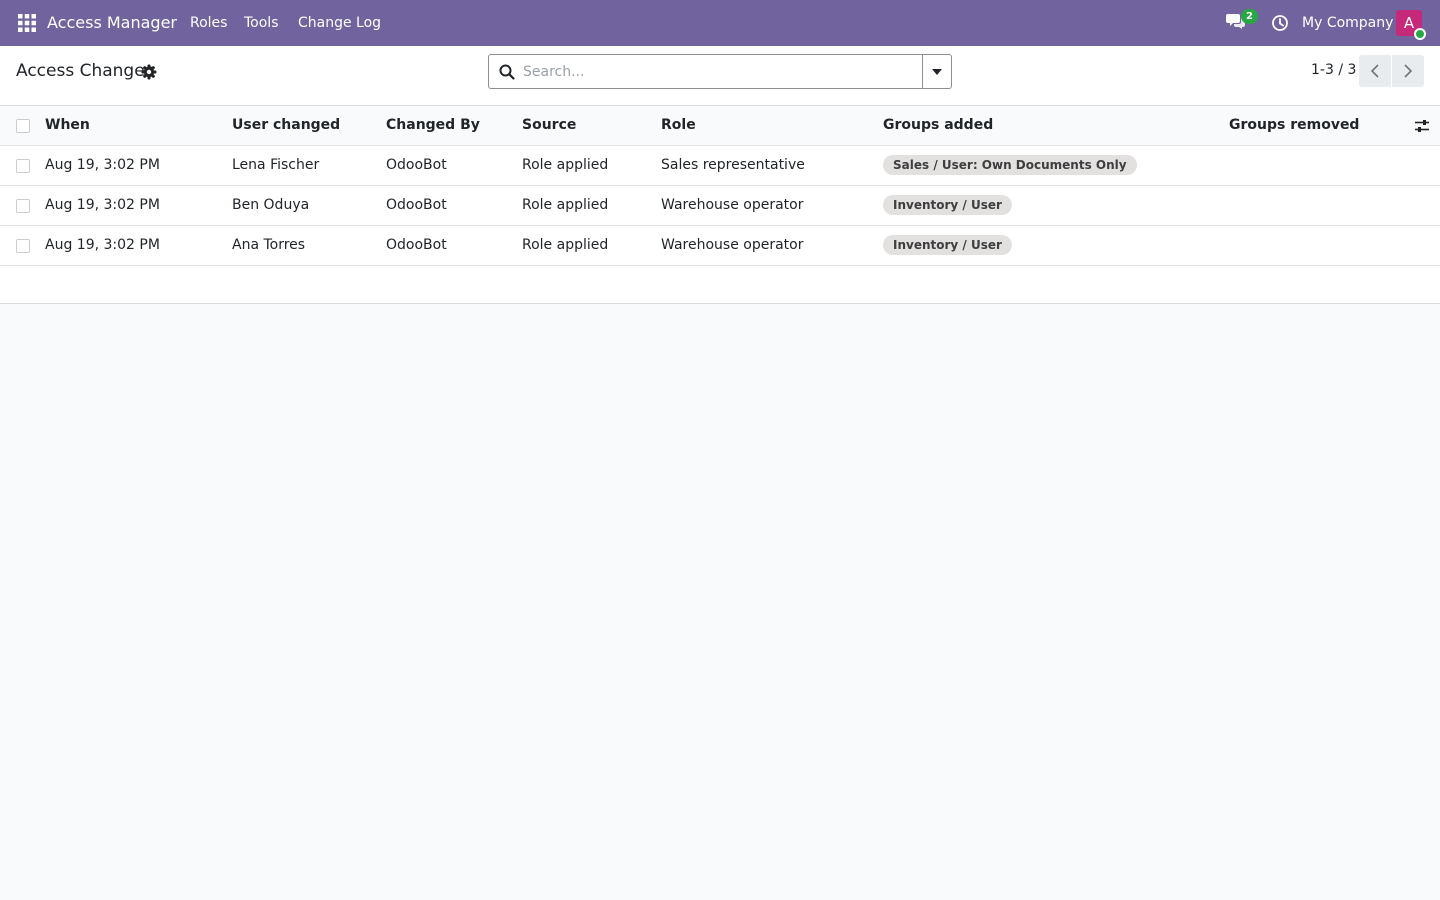 This screenshot has height=900, width=1440. I want to click on menu-tools: Tools, so click(261, 23).